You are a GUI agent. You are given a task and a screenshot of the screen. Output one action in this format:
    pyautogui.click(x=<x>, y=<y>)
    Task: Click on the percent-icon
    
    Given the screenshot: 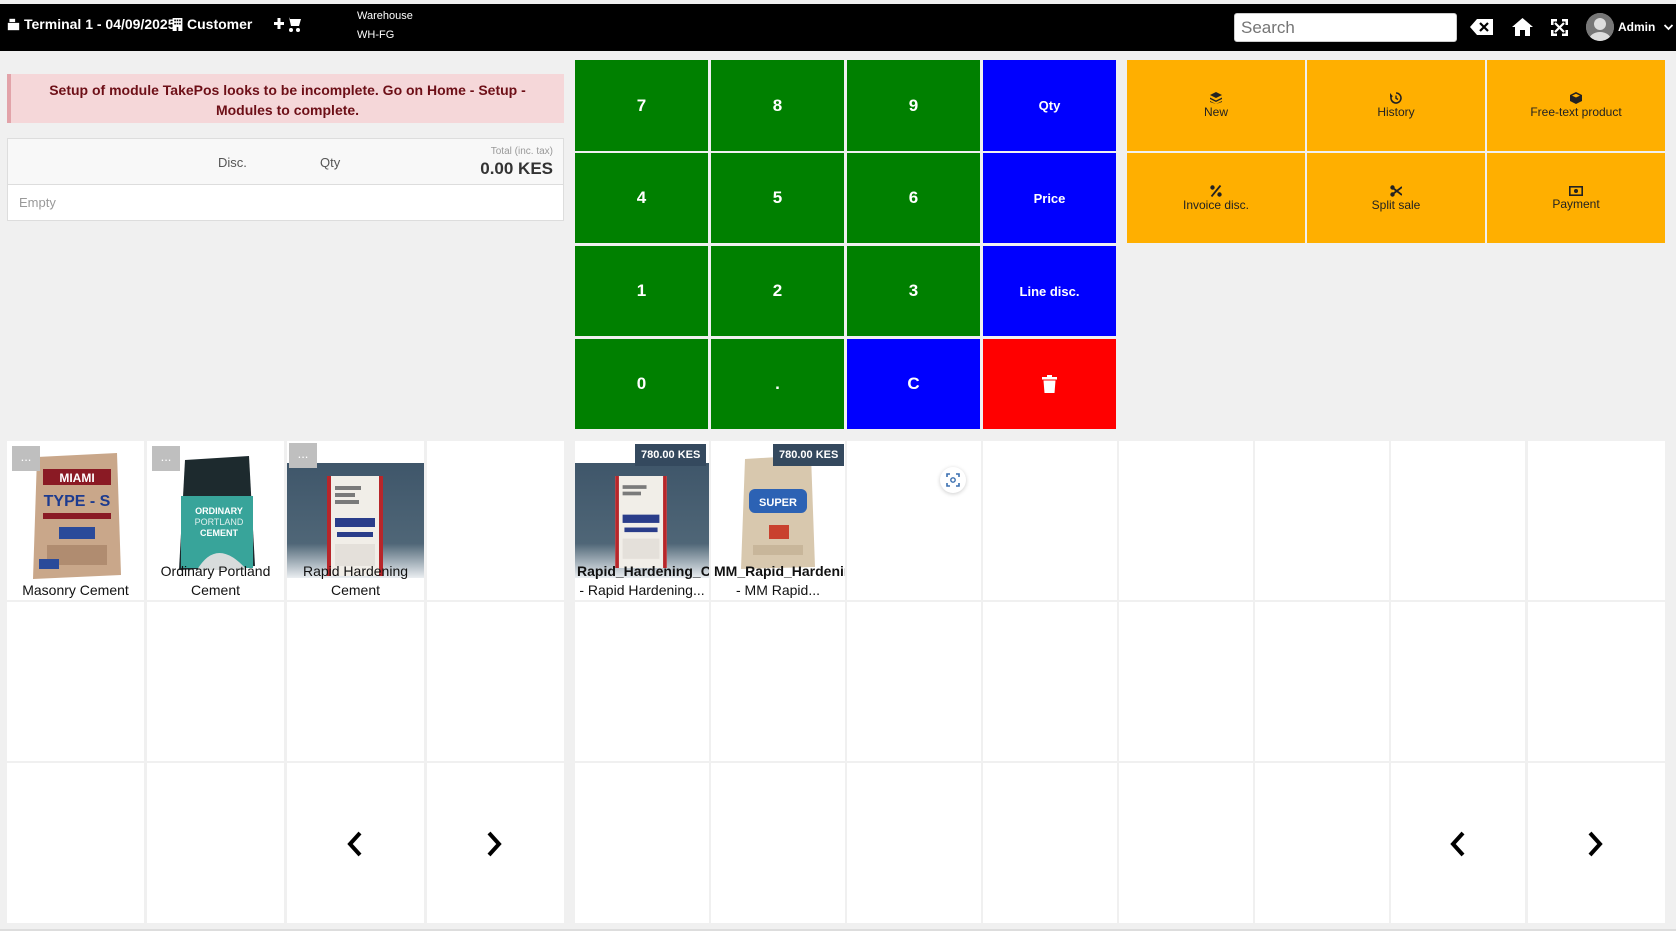 What is the action you would take?
    pyautogui.click(x=1216, y=190)
    